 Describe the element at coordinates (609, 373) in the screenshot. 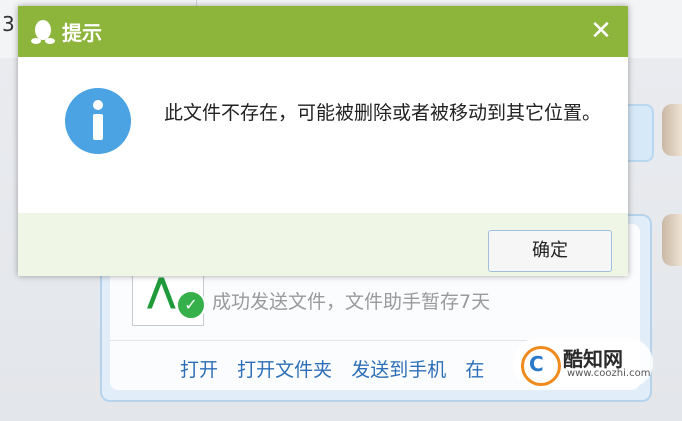

I see `watermark-url: www.coozhi.com` at that location.